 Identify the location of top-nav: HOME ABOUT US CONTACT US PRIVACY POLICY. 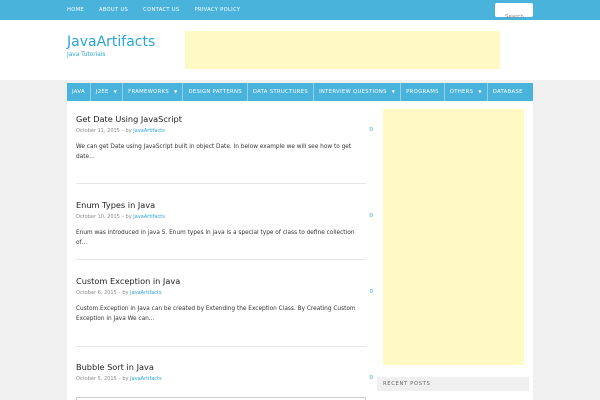
(161, 10).